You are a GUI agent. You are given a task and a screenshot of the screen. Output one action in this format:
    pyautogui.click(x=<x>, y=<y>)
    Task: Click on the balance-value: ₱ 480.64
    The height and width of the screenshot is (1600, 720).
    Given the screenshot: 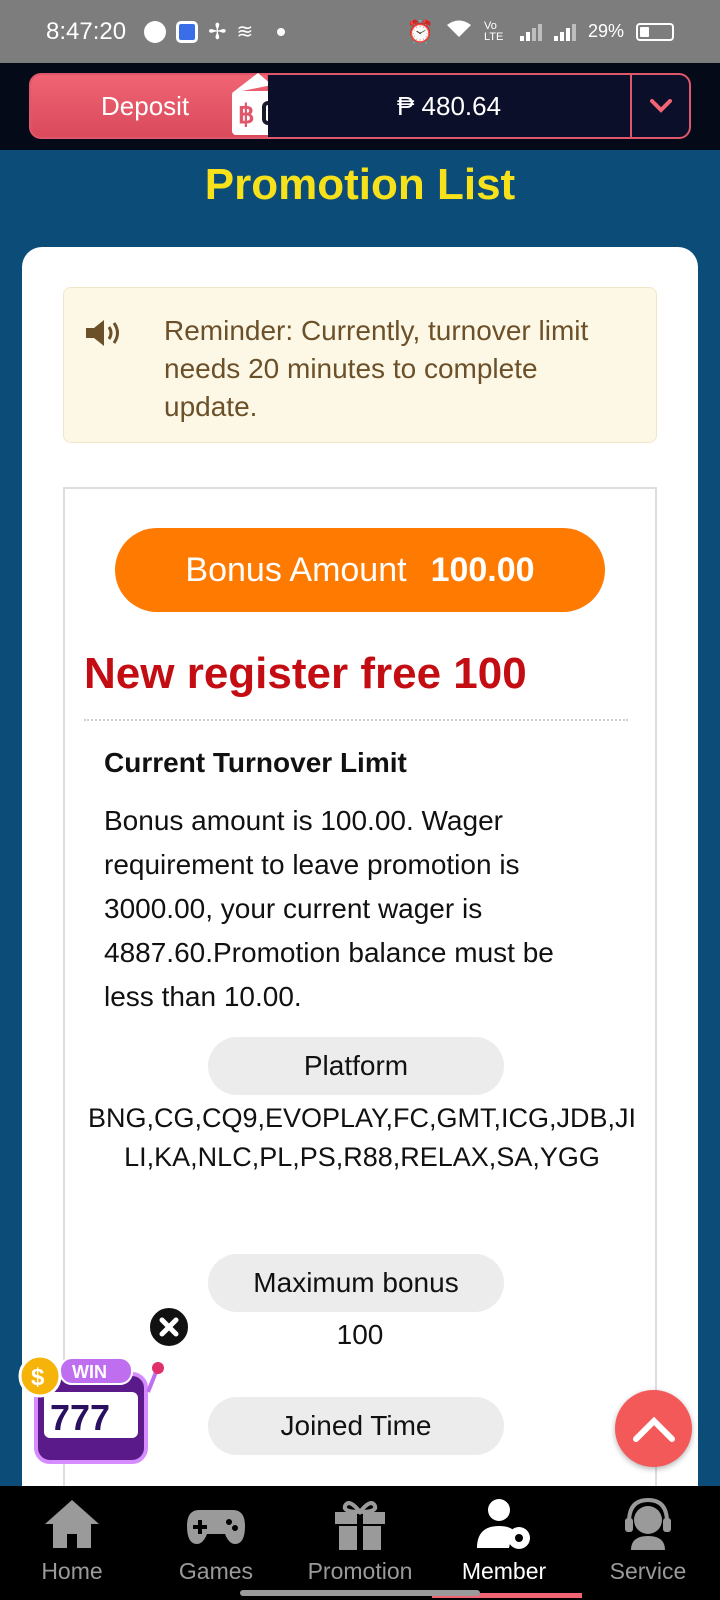 What is the action you would take?
    pyautogui.click(x=449, y=105)
    